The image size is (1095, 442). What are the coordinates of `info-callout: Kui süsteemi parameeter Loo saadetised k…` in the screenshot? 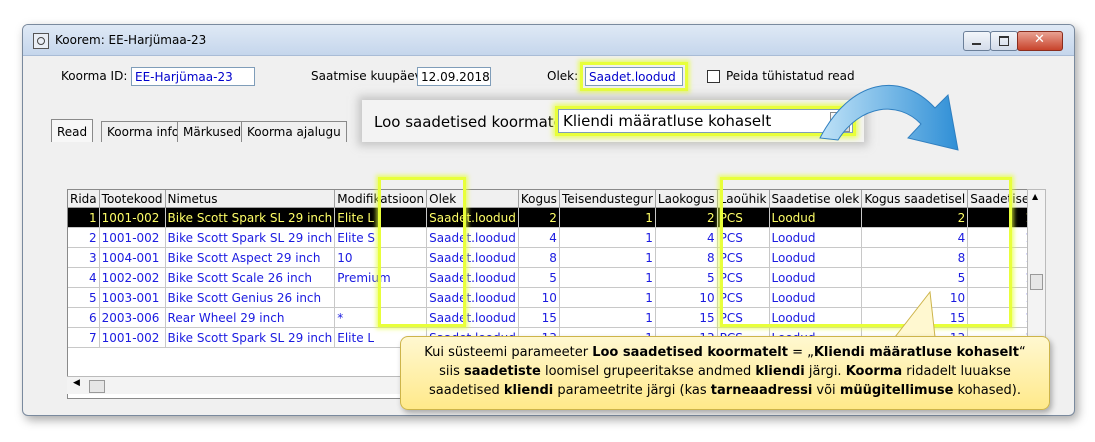 It's located at (725, 373).